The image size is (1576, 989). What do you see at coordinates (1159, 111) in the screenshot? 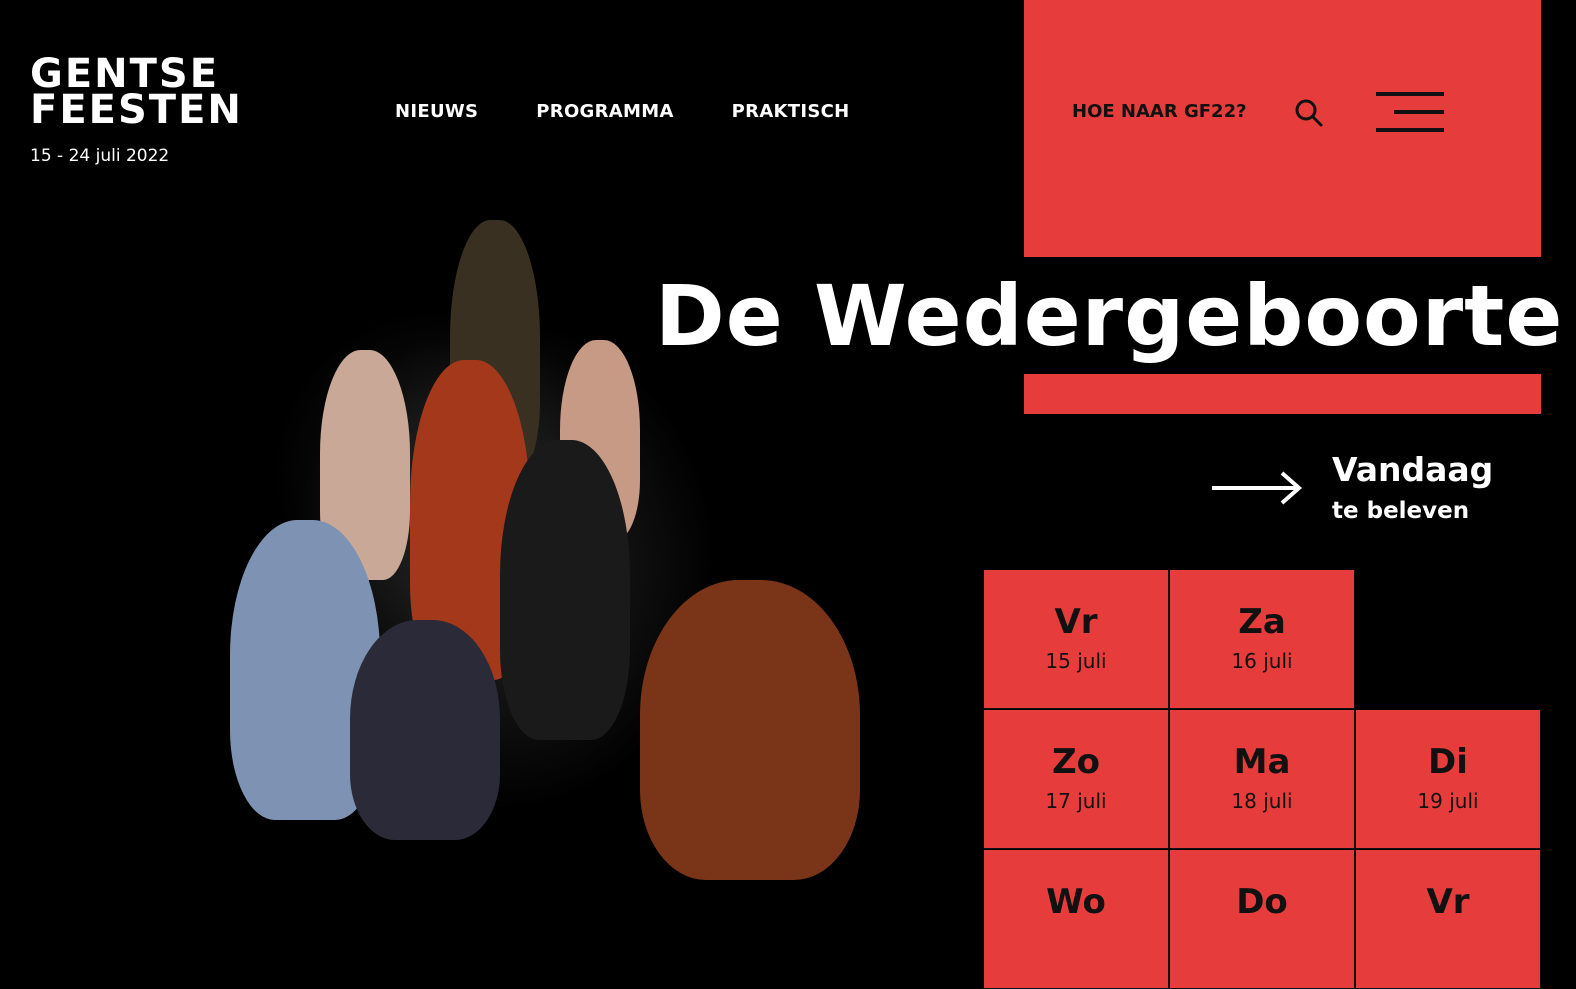
I see `route-link: HOE NAAR GF22?` at bounding box center [1159, 111].